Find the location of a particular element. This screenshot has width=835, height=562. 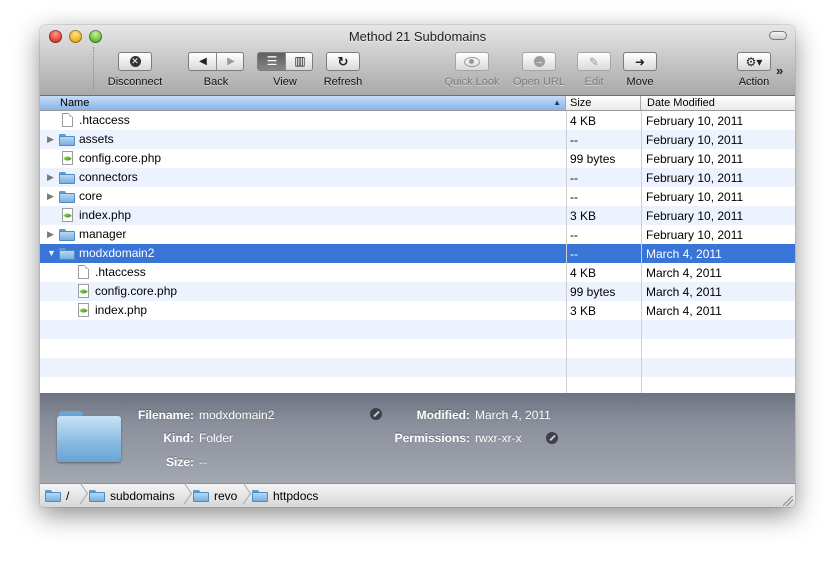

back-forward-control: ◀ ▶ is located at coordinates (216, 61).